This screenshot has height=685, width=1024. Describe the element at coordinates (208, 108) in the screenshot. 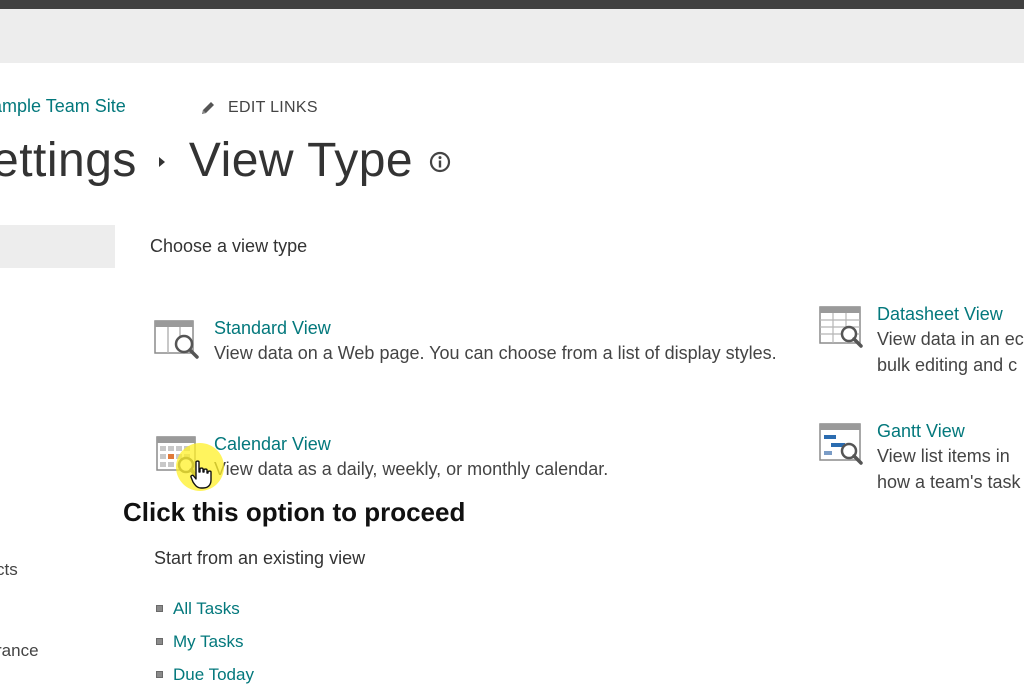

I see `pencil-icon` at that location.